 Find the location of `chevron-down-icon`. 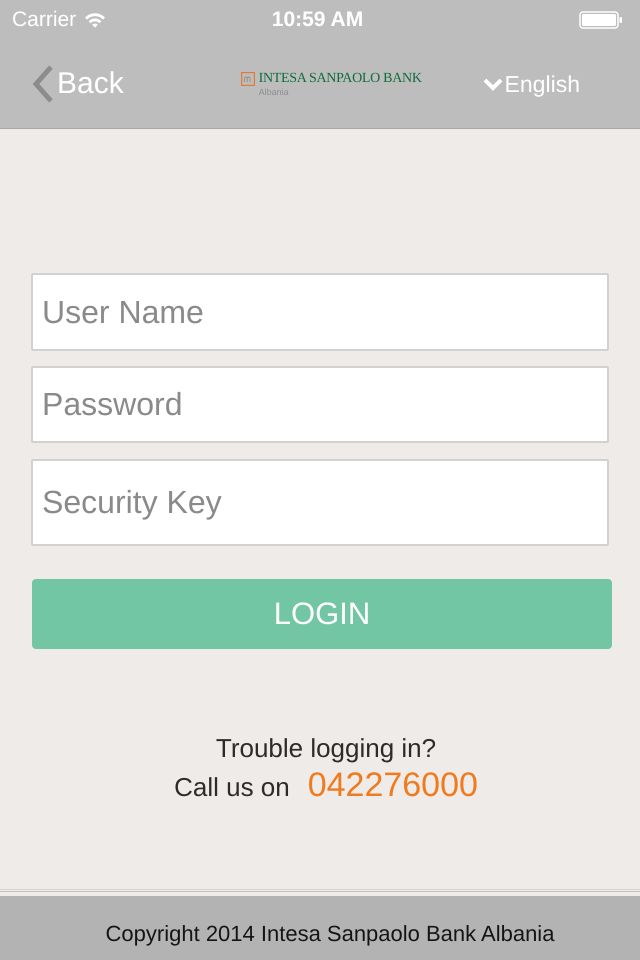

chevron-down-icon is located at coordinates (492, 84).